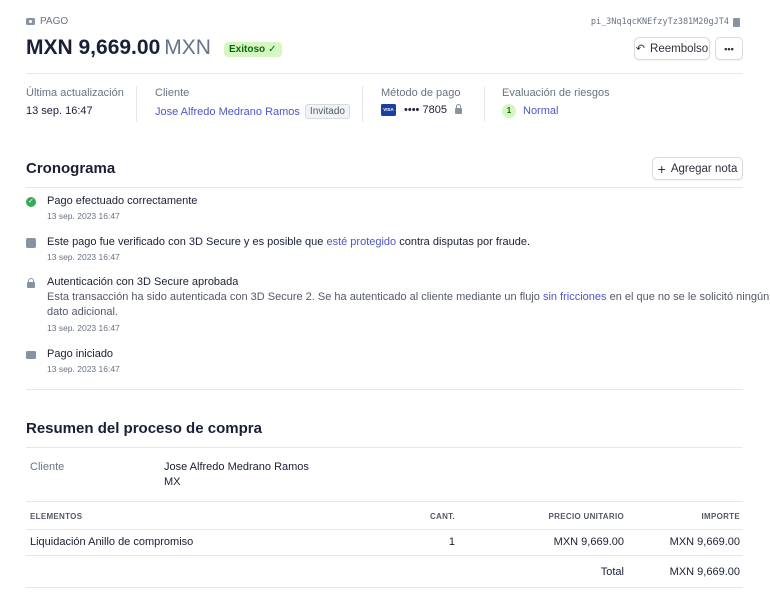 The image size is (770, 593). What do you see at coordinates (421, 101) in the screenshot?
I see `payment-method: Método de pago VISA •••• 7805` at bounding box center [421, 101].